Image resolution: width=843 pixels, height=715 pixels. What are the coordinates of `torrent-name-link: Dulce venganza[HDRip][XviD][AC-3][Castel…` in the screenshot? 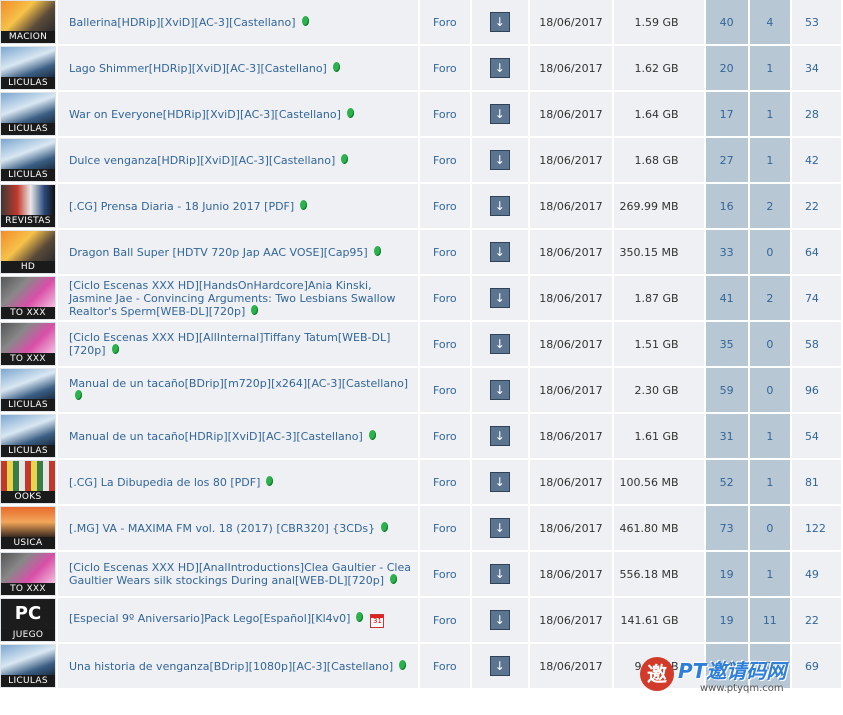 It's located at (202, 160).